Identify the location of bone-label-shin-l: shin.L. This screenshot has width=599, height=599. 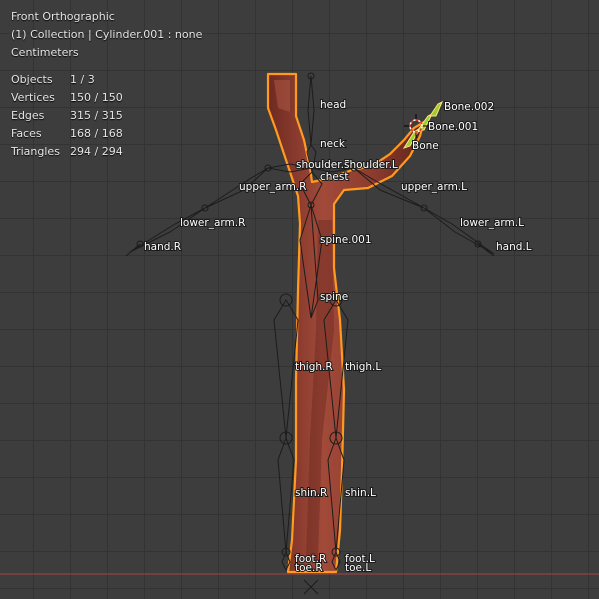
(360, 493).